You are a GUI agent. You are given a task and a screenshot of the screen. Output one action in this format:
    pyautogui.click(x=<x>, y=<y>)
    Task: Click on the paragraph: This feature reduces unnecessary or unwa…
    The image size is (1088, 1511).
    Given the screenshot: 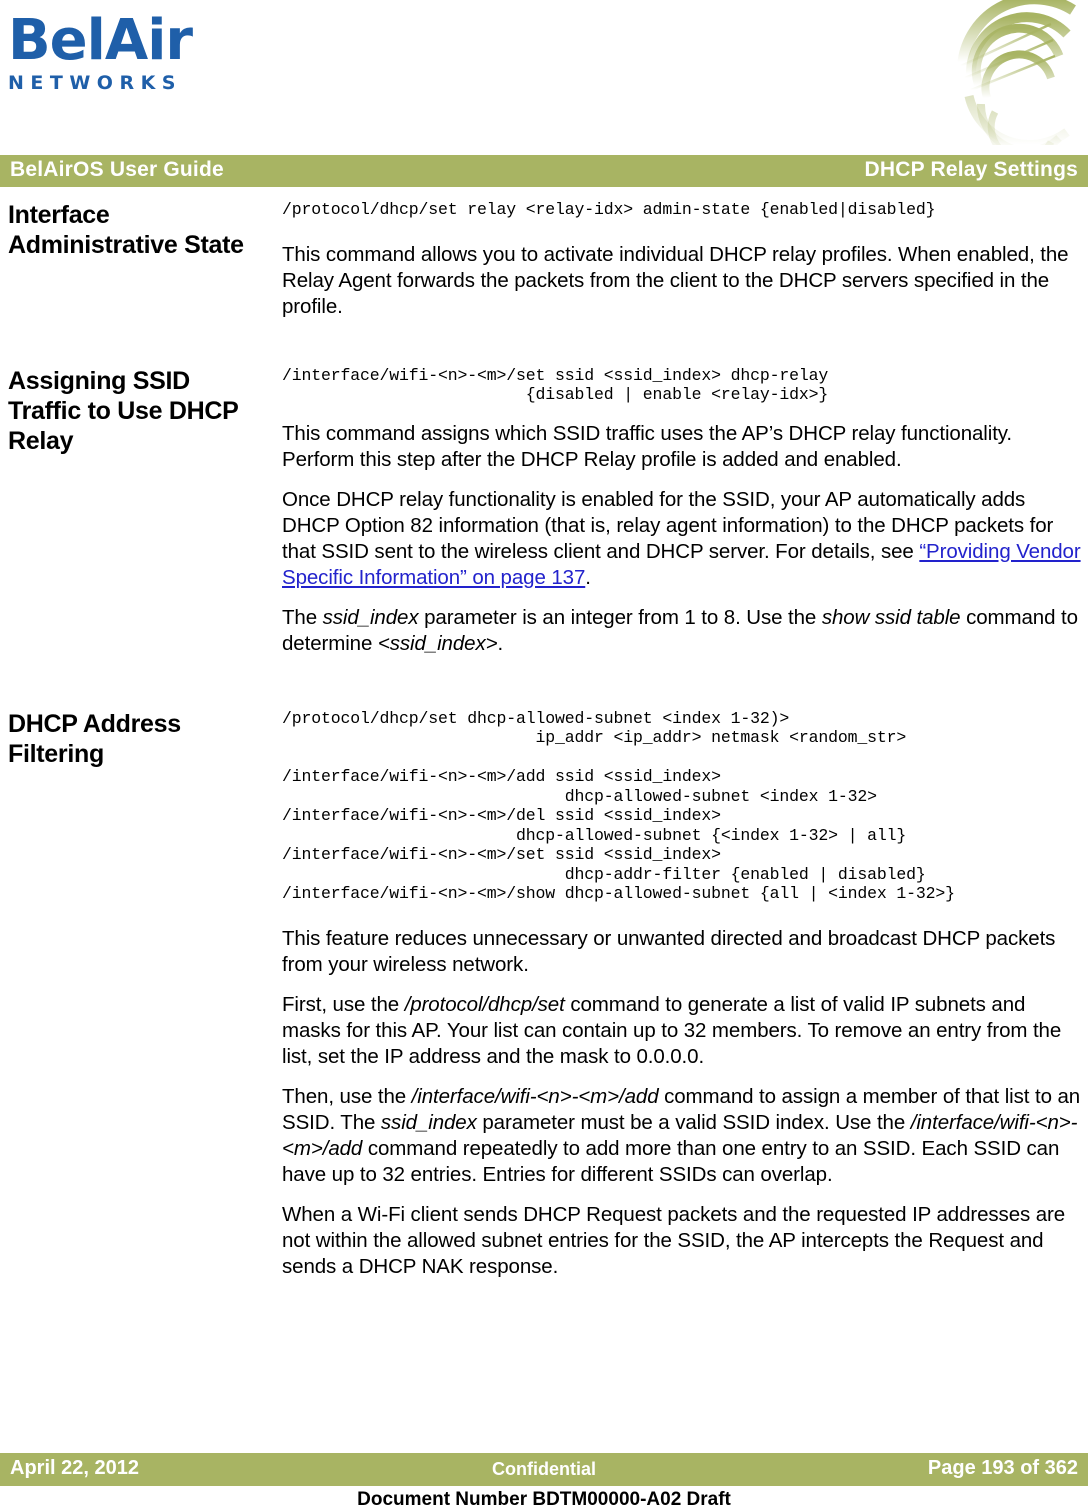 What is the action you would take?
    pyautogui.click(x=669, y=951)
    